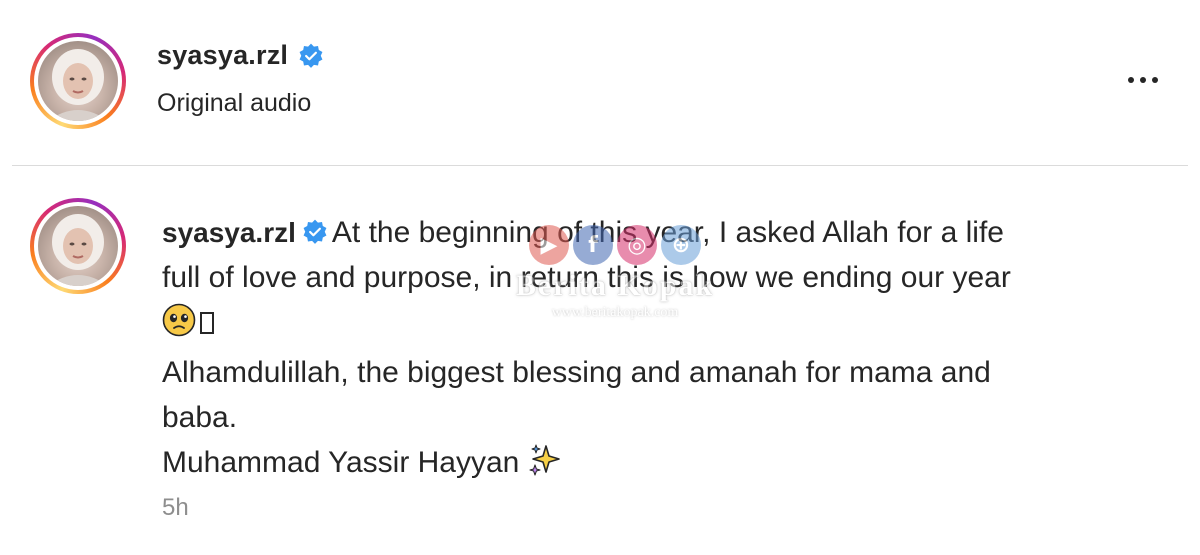 Image resolution: width=1200 pixels, height=555 pixels. Describe the element at coordinates (207, 323) in the screenshot. I see `missing-glyph-icon` at that location.